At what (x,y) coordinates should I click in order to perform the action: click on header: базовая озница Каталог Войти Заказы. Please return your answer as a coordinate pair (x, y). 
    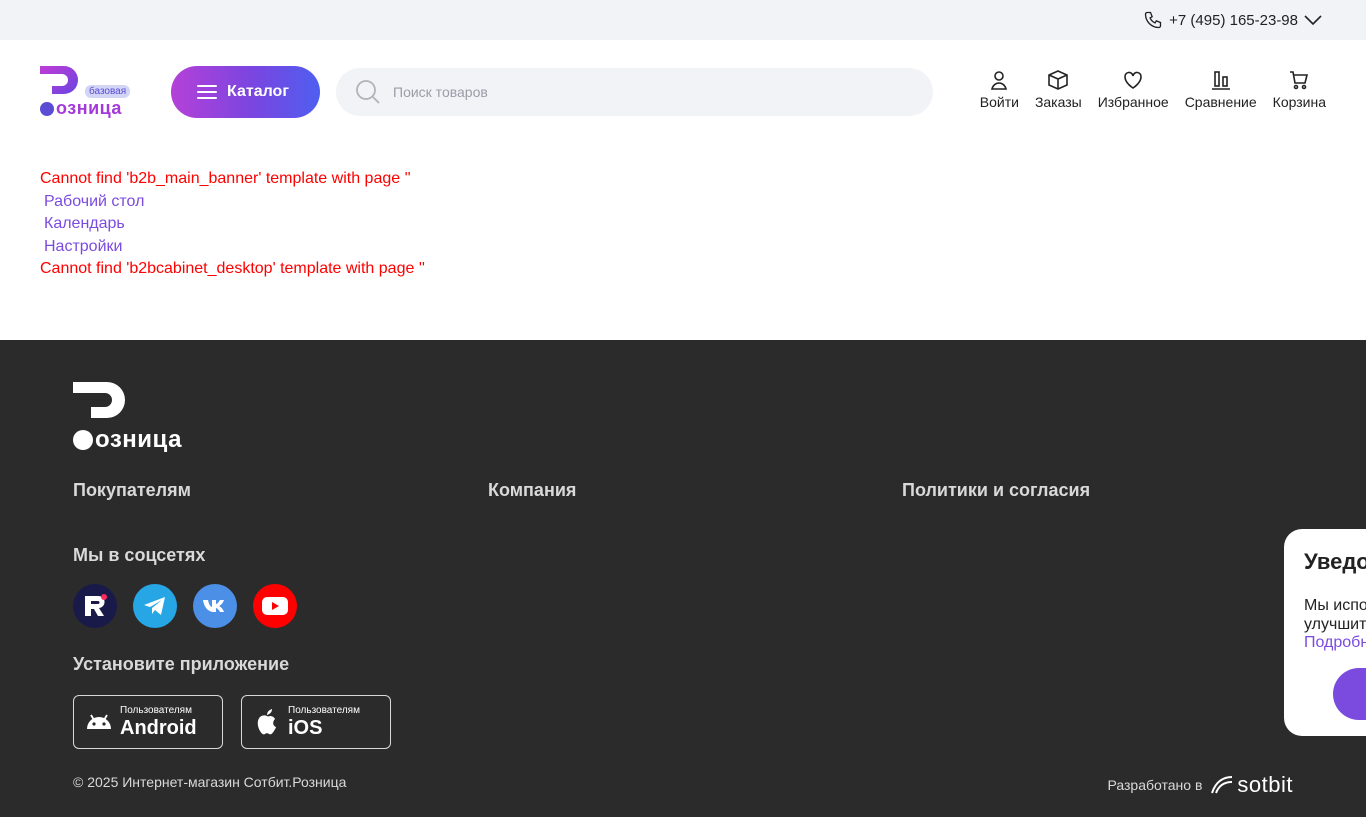
    Looking at the image, I should click on (683, 92).